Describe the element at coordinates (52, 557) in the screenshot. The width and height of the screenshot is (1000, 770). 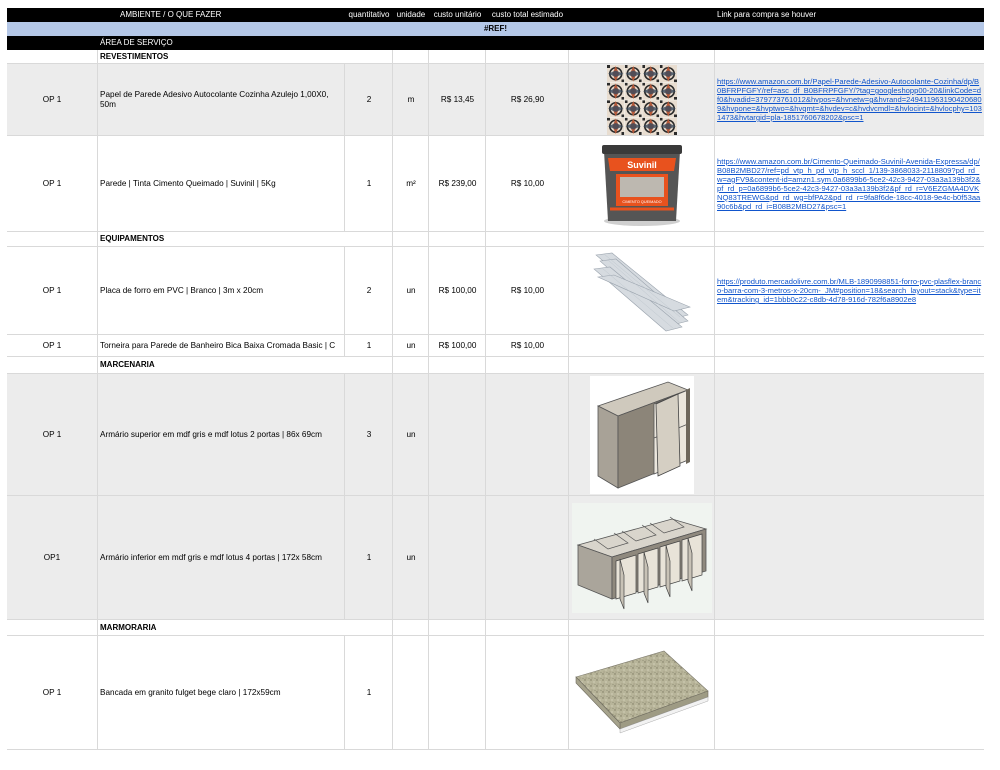
I see `op-cell: OP1` at that location.